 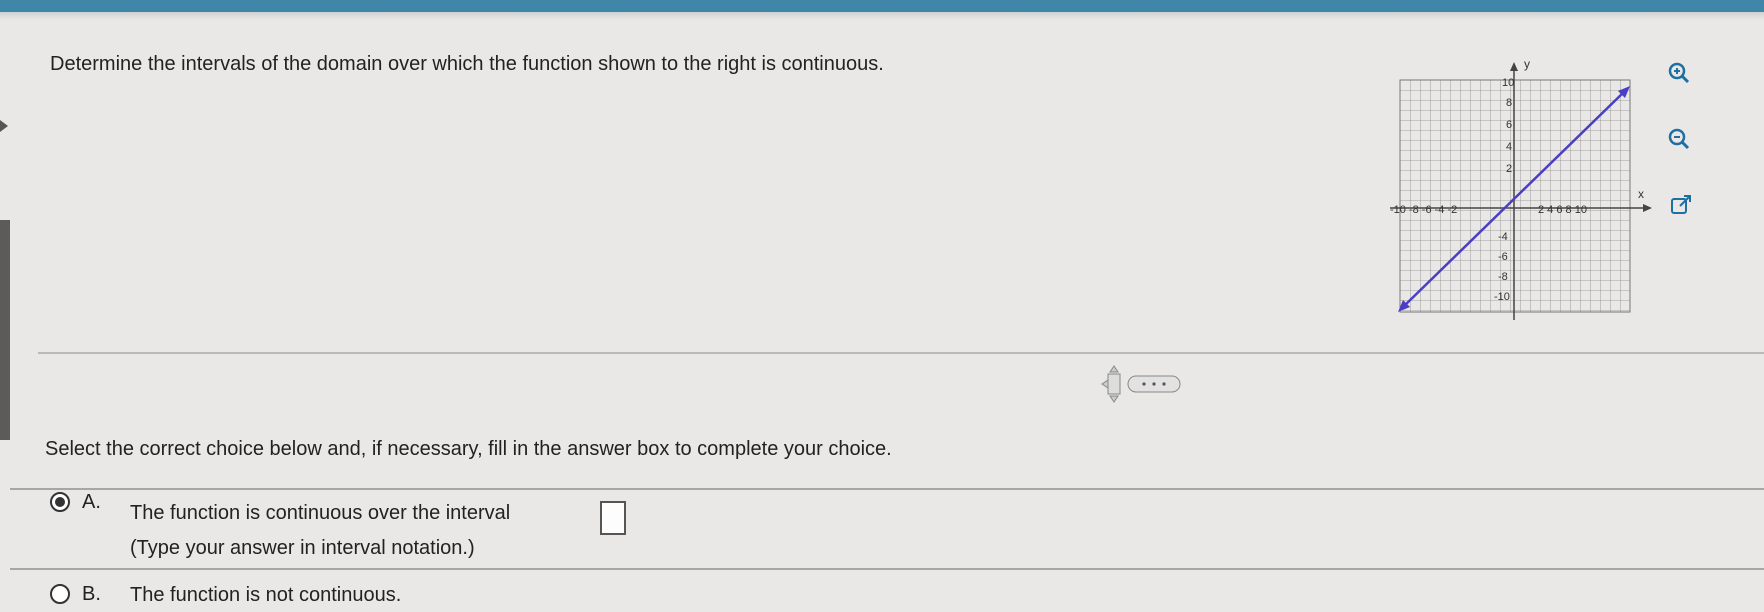 I want to click on zoom-out-button, so click(x=1679, y=139).